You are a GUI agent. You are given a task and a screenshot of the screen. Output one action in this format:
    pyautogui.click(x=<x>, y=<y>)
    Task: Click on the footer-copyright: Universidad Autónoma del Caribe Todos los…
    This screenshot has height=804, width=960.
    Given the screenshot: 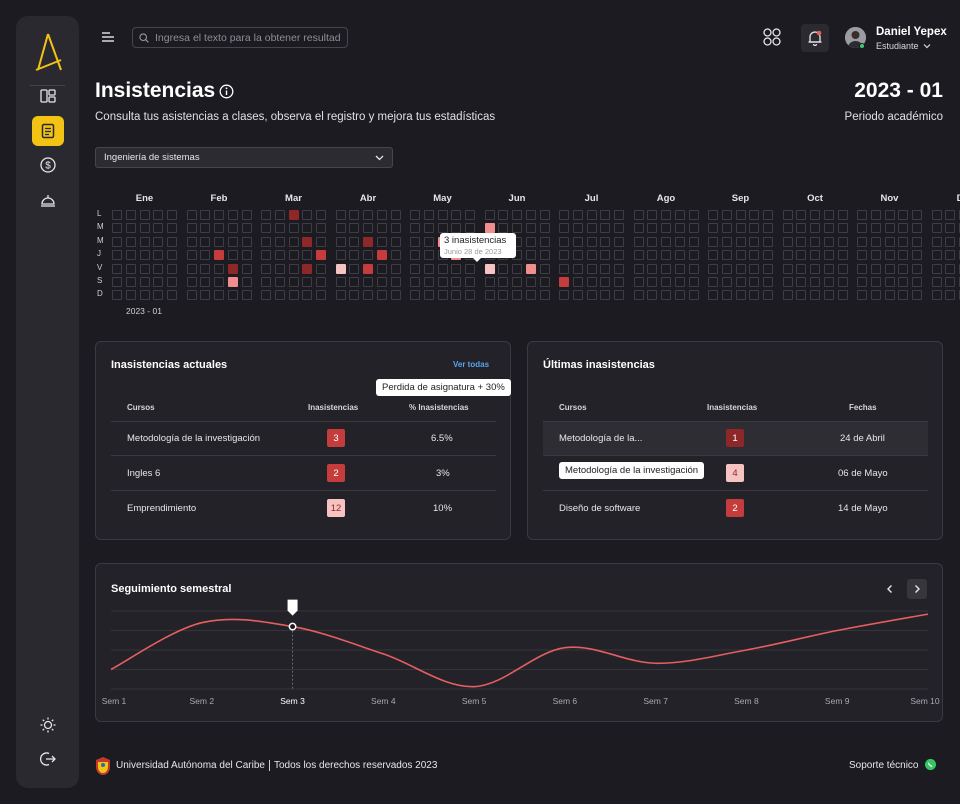 What is the action you would take?
    pyautogui.click(x=276, y=765)
    